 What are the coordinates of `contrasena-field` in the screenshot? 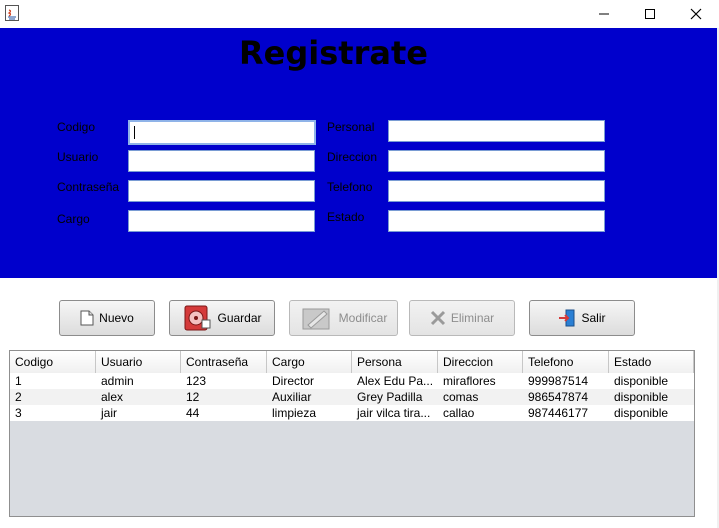 It's located at (221, 191).